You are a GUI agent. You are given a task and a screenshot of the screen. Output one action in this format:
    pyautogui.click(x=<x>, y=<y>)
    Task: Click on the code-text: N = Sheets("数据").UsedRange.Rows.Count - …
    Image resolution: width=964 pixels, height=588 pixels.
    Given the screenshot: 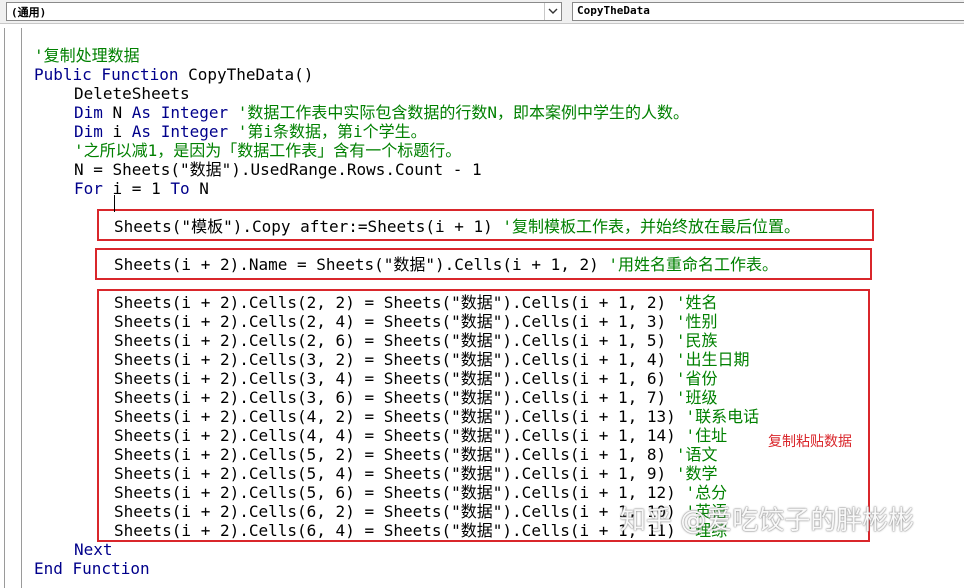 What is the action you would take?
    pyautogui.click(x=278, y=169)
    